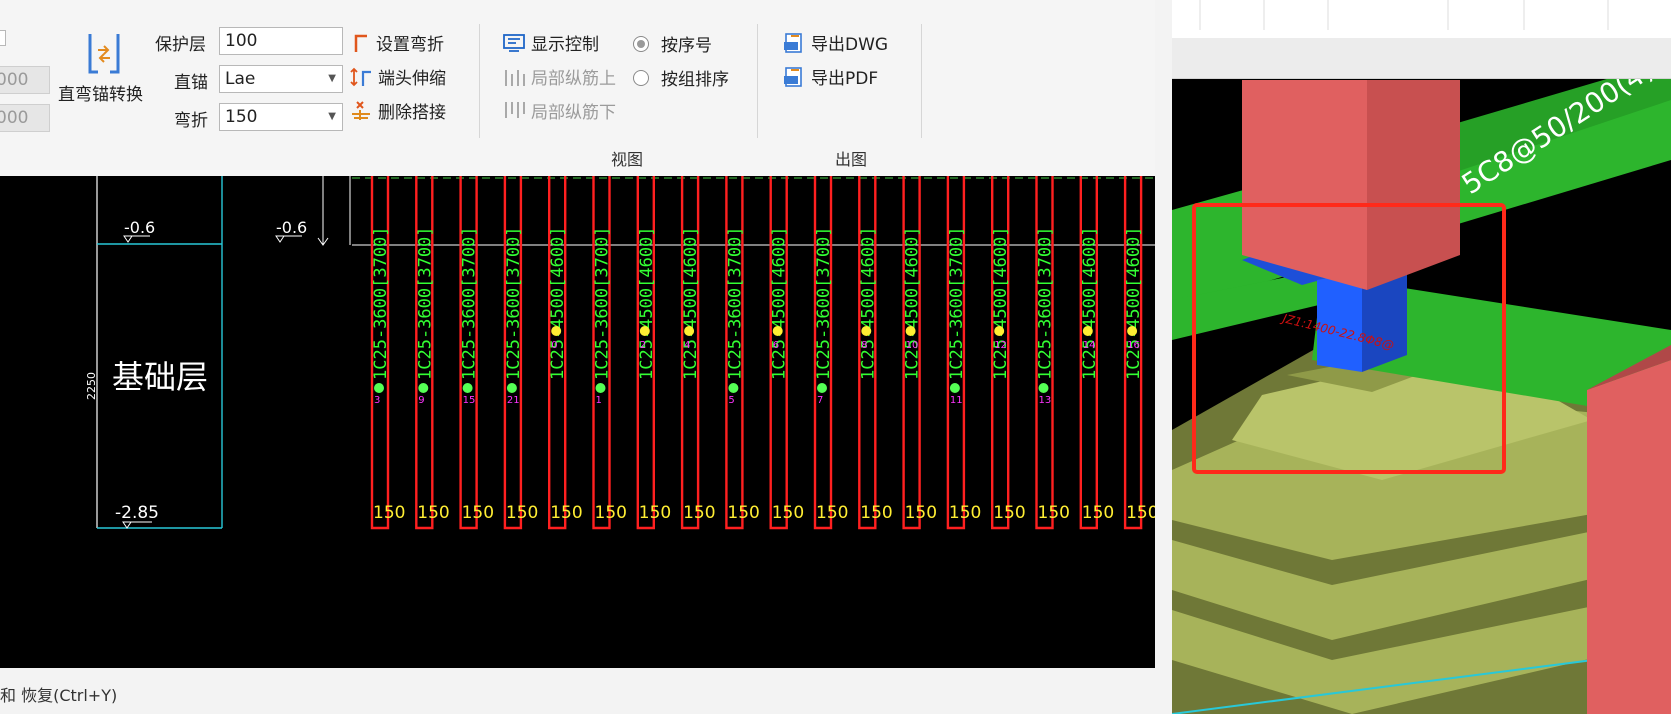 The width and height of the screenshot is (1671, 714). Describe the element at coordinates (91, 386) in the screenshot. I see `height-dimension-text: 2250` at that location.